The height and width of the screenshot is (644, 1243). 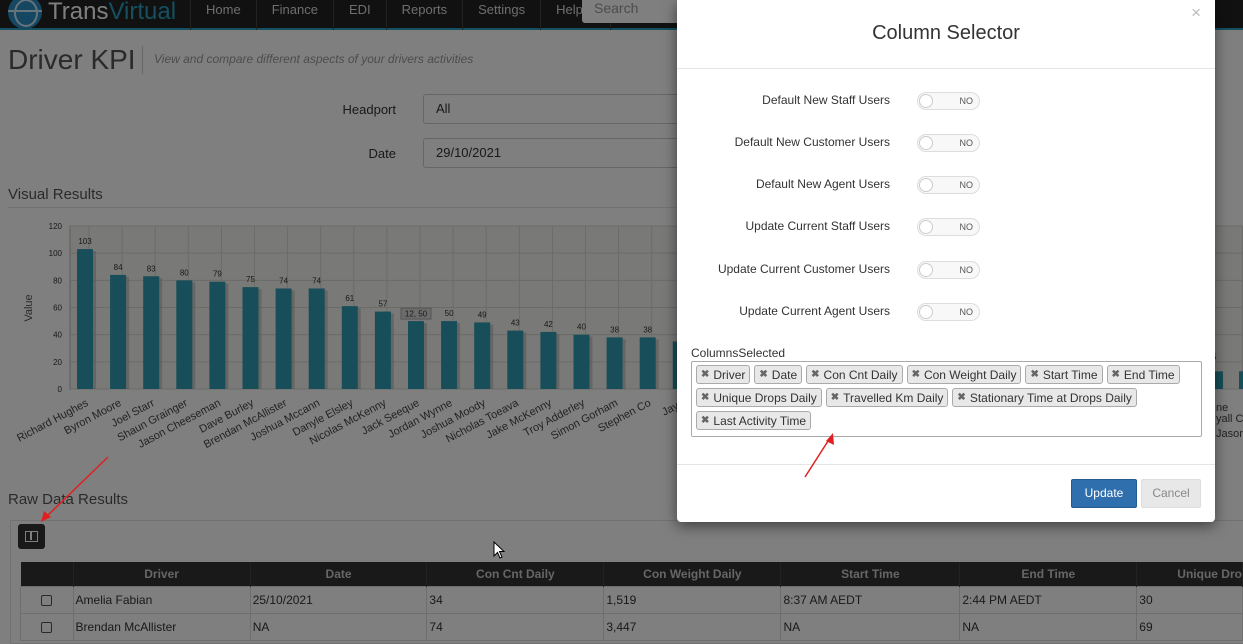 I want to click on selected-column-tag: ✖ Last Activity Time, so click(x=754, y=420).